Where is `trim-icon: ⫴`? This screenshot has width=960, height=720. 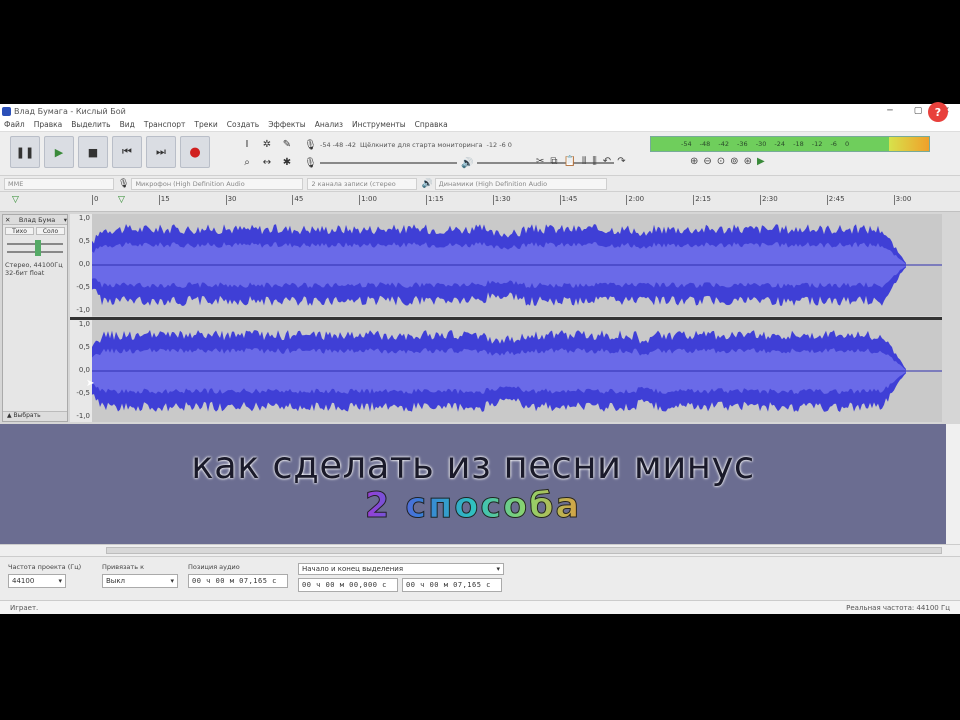 trim-icon: ⫴ is located at coordinates (584, 161).